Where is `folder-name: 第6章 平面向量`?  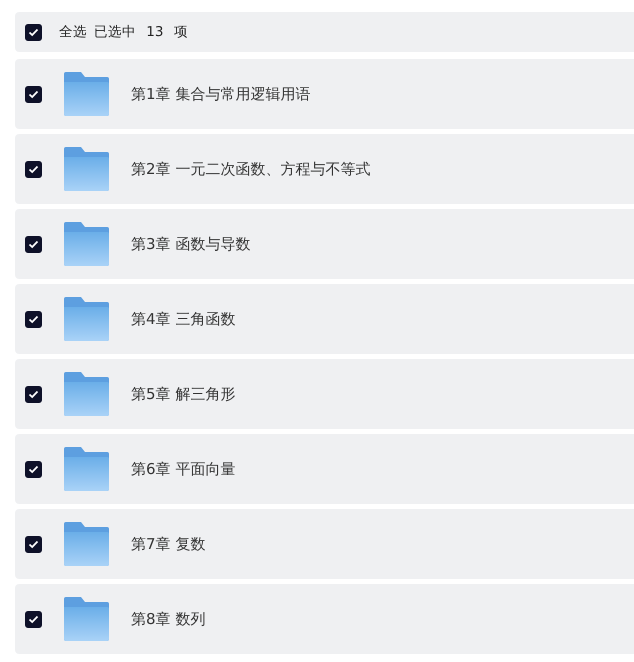
folder-name: 第6章 平面向量 is located at coordinates (183, 469).